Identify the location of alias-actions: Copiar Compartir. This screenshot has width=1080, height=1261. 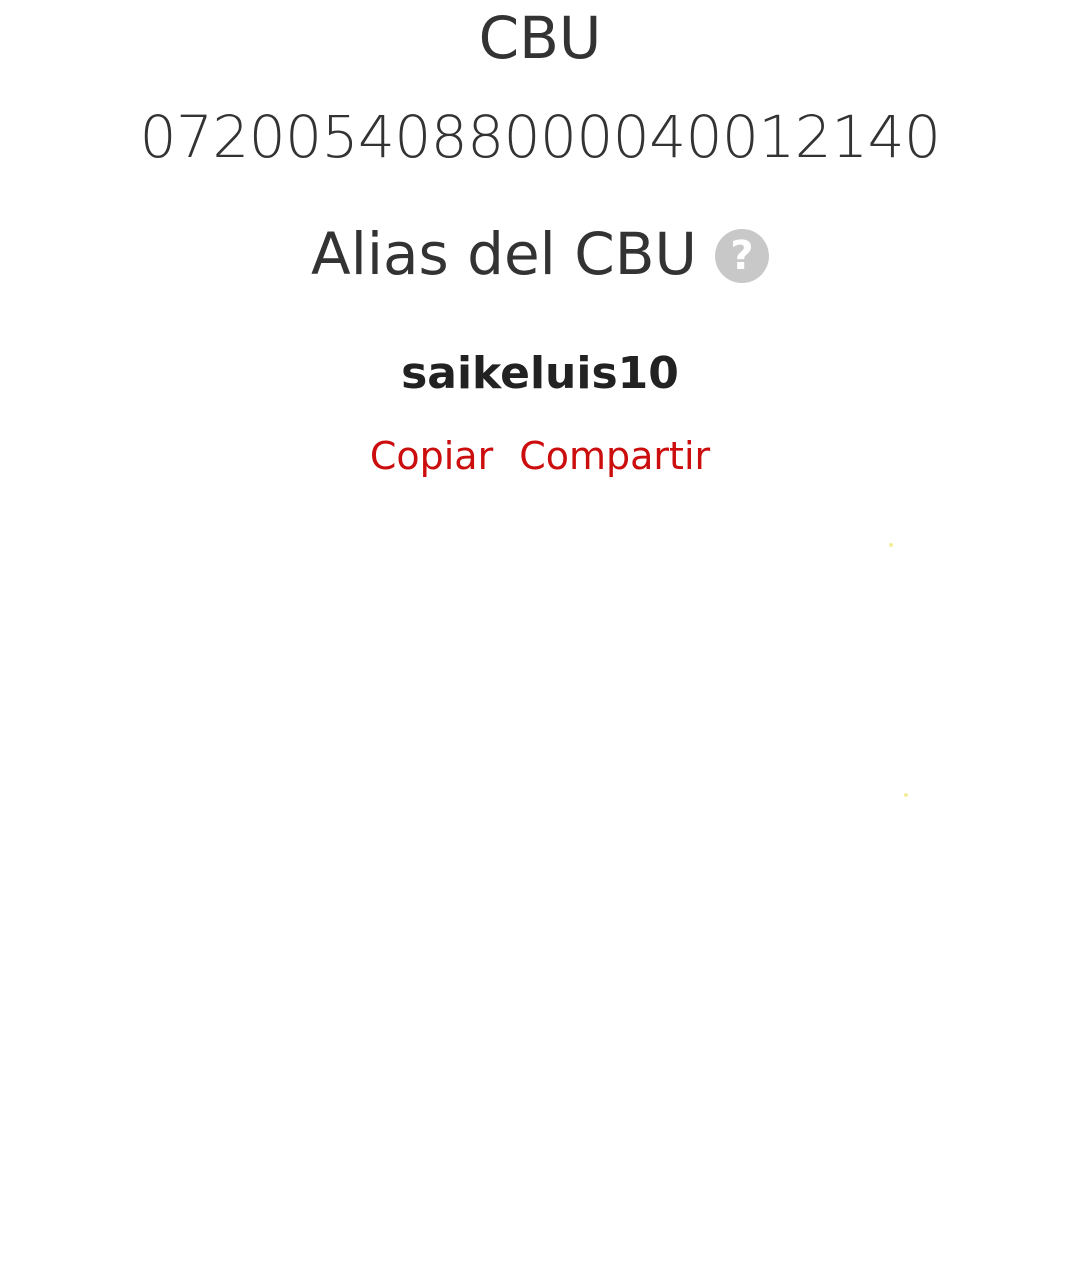
(540, 456).